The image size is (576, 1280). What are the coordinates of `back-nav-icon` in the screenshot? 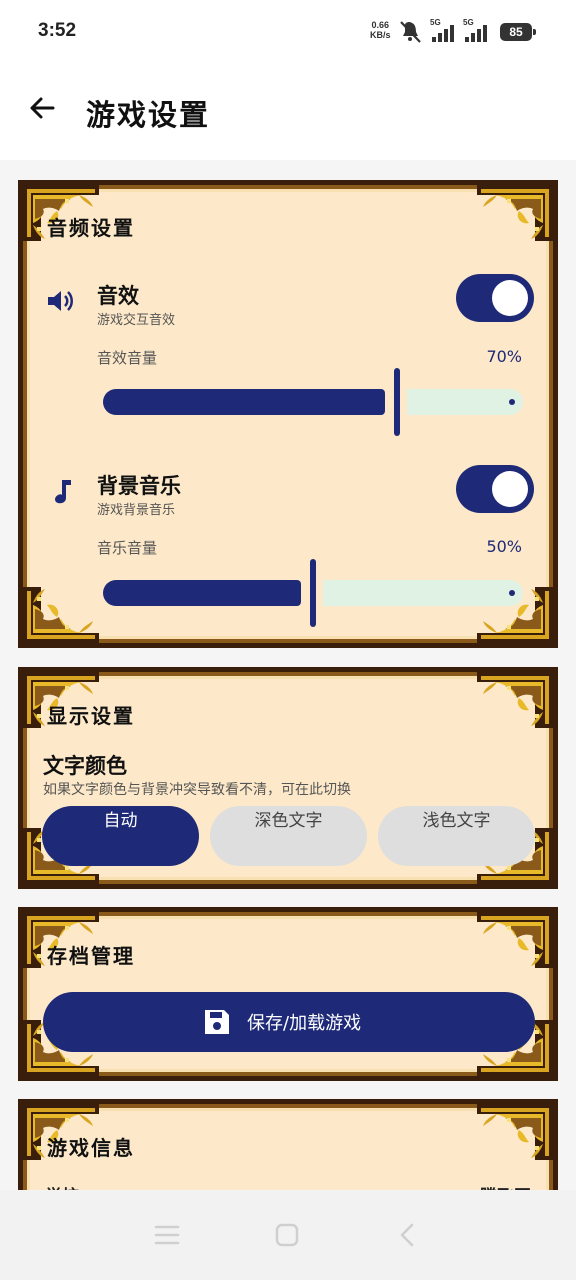 It's located at (407, 1235).